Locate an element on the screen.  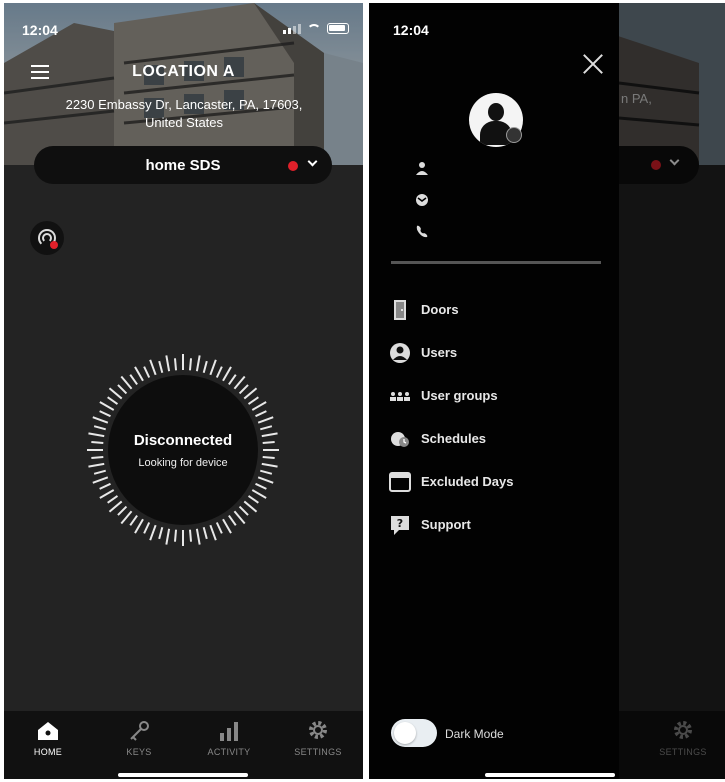
nav-item-users: Users is located at coordinates (499, 353).